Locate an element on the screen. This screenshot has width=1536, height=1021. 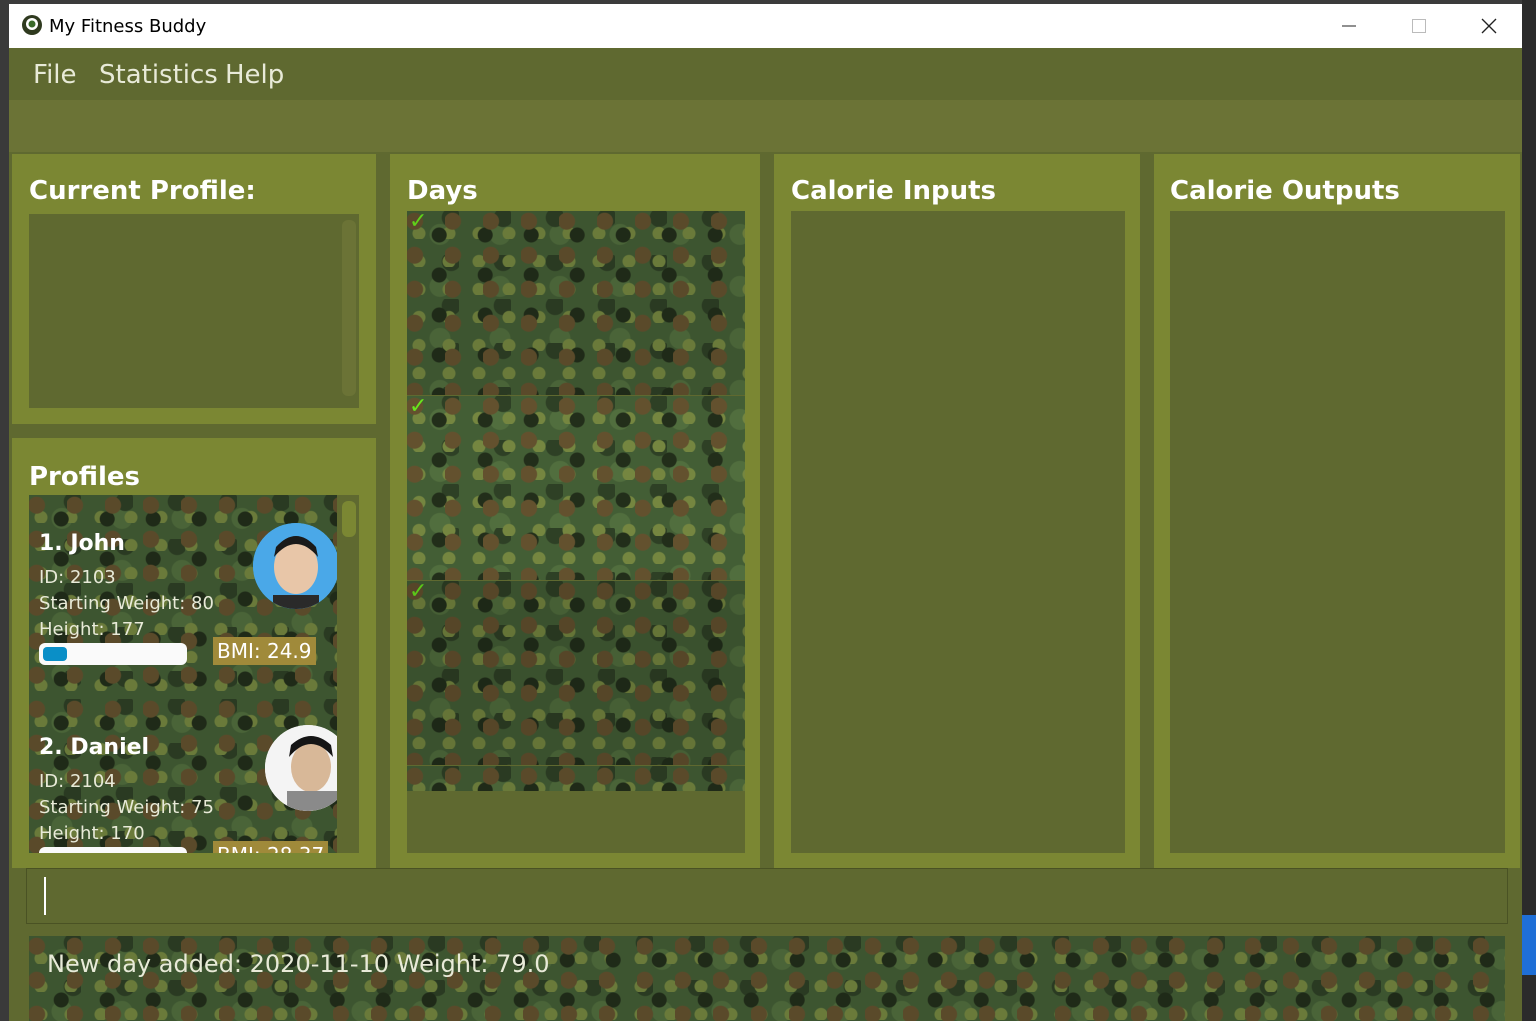
profile-id: ID: 2103 is located at coordinates (77, 577).